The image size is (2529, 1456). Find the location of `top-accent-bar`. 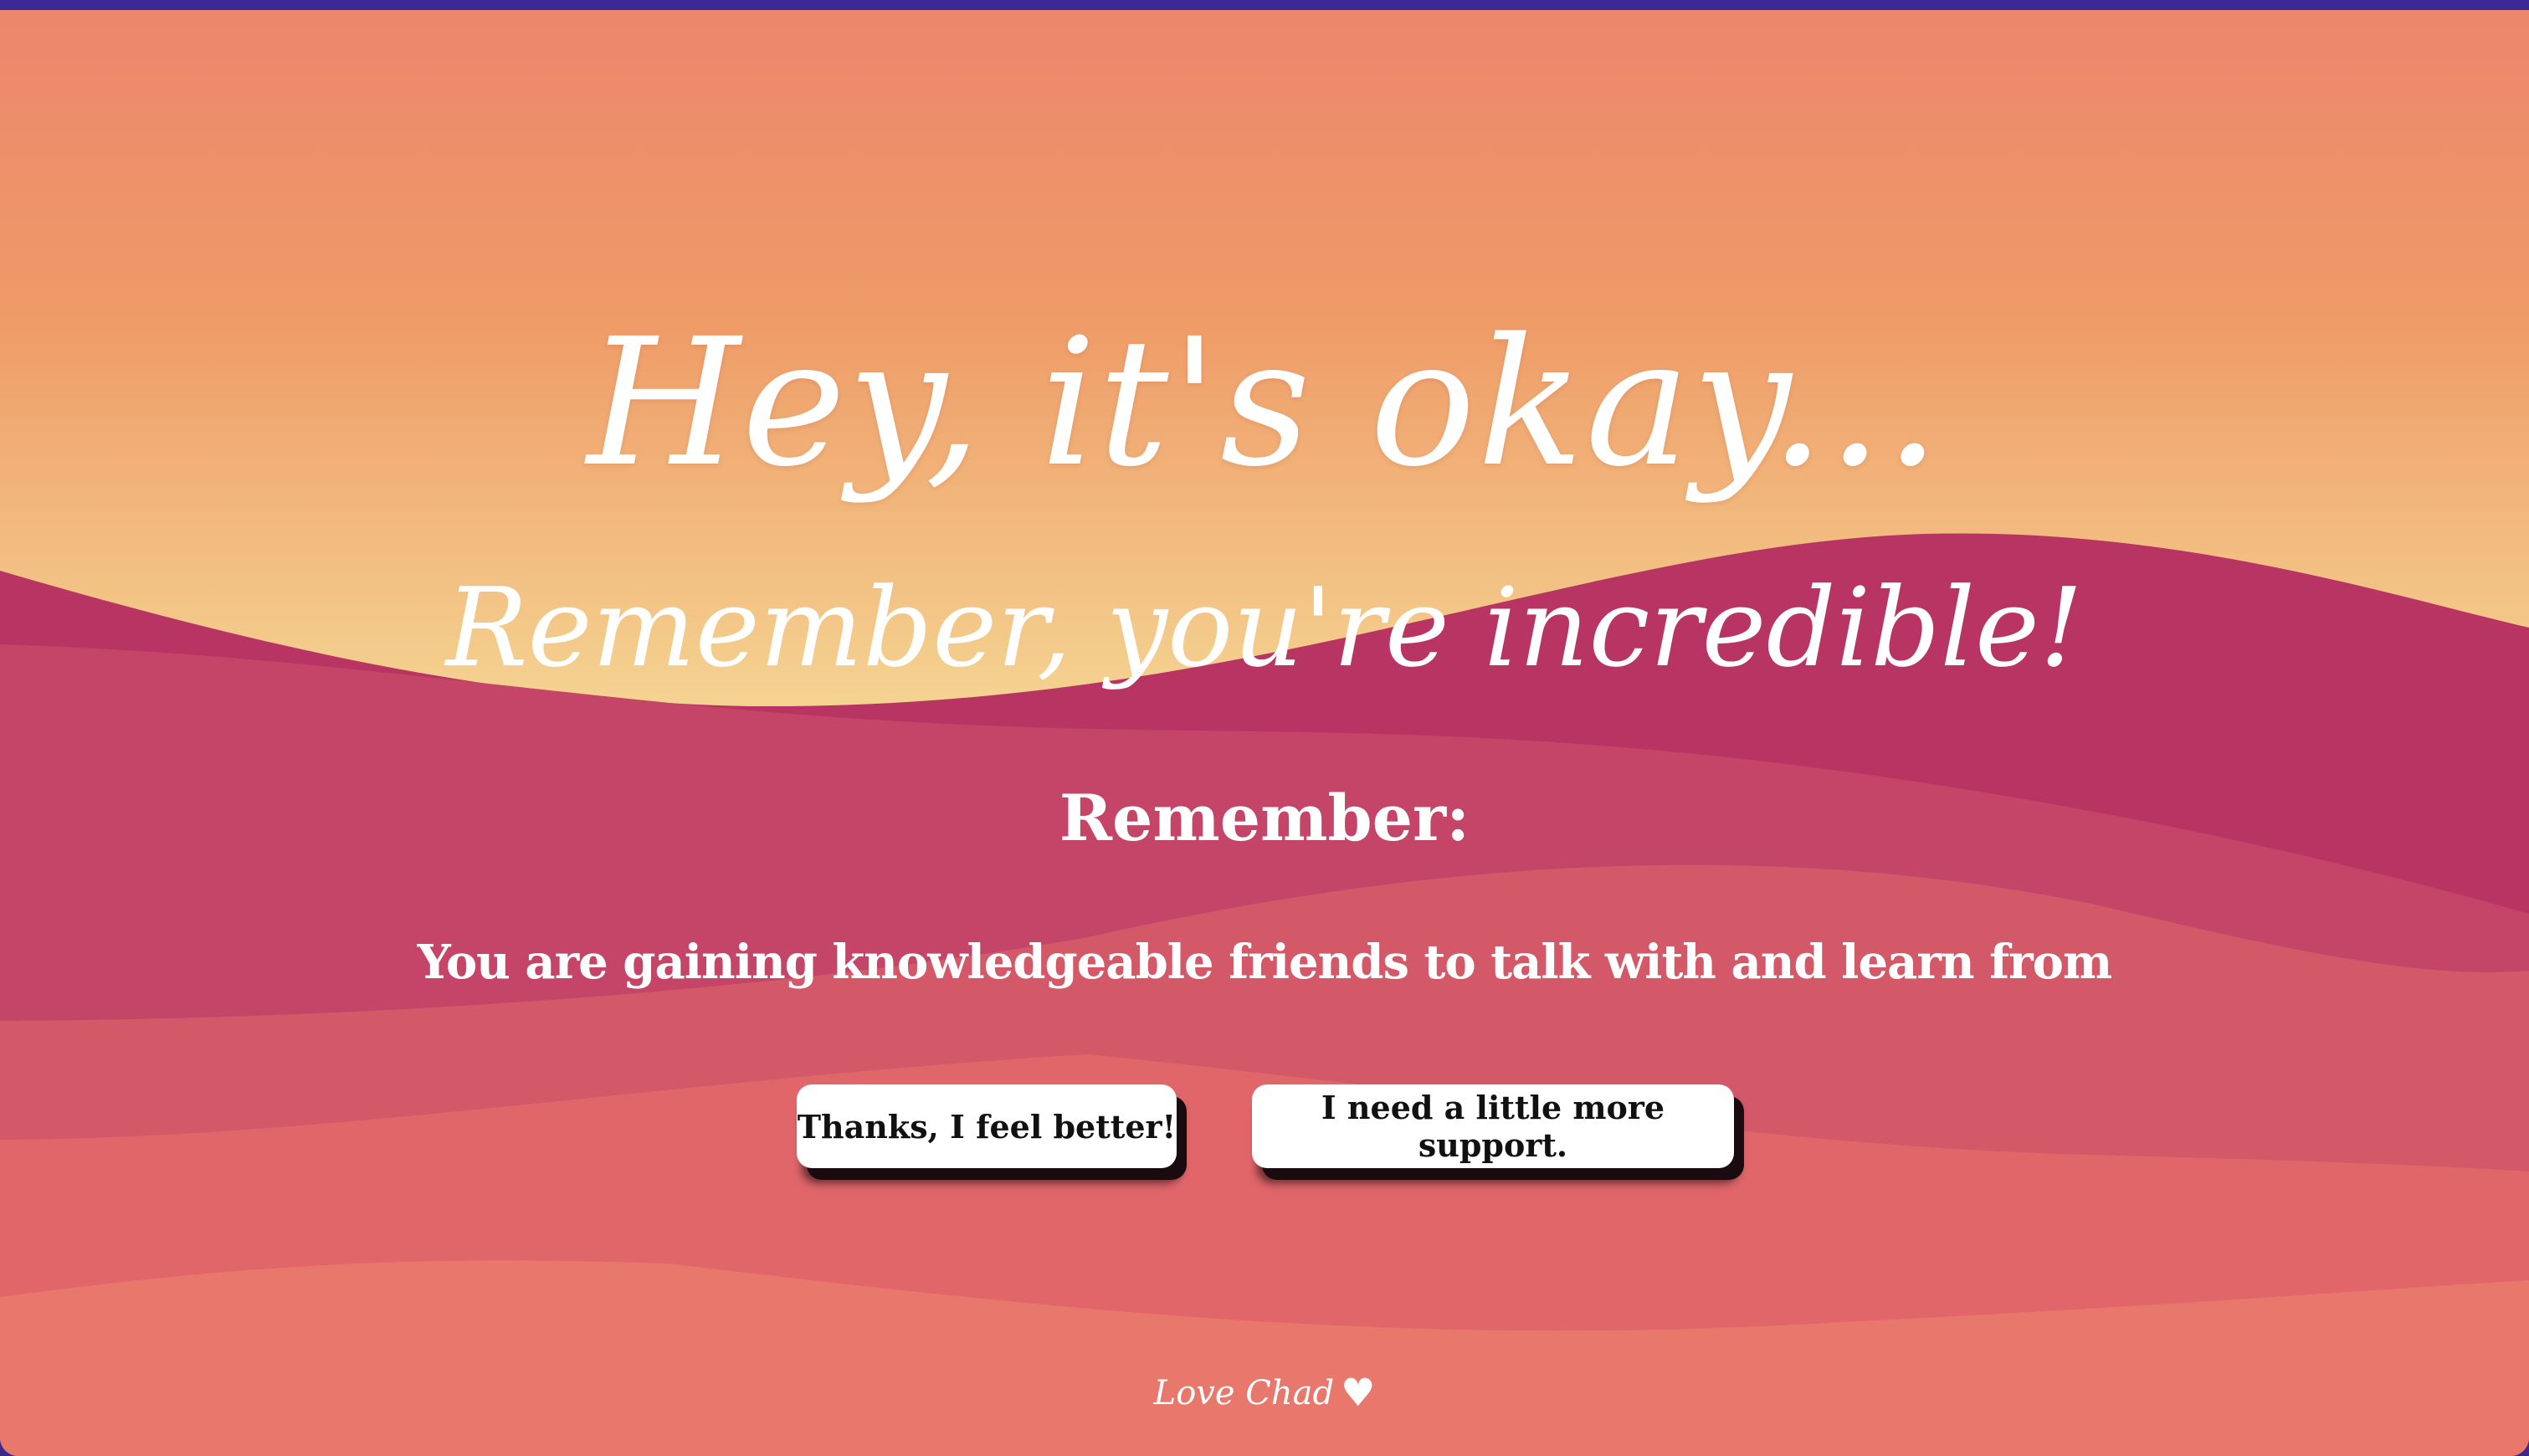

top-accent-bar is located at coordinates (1264, 5).